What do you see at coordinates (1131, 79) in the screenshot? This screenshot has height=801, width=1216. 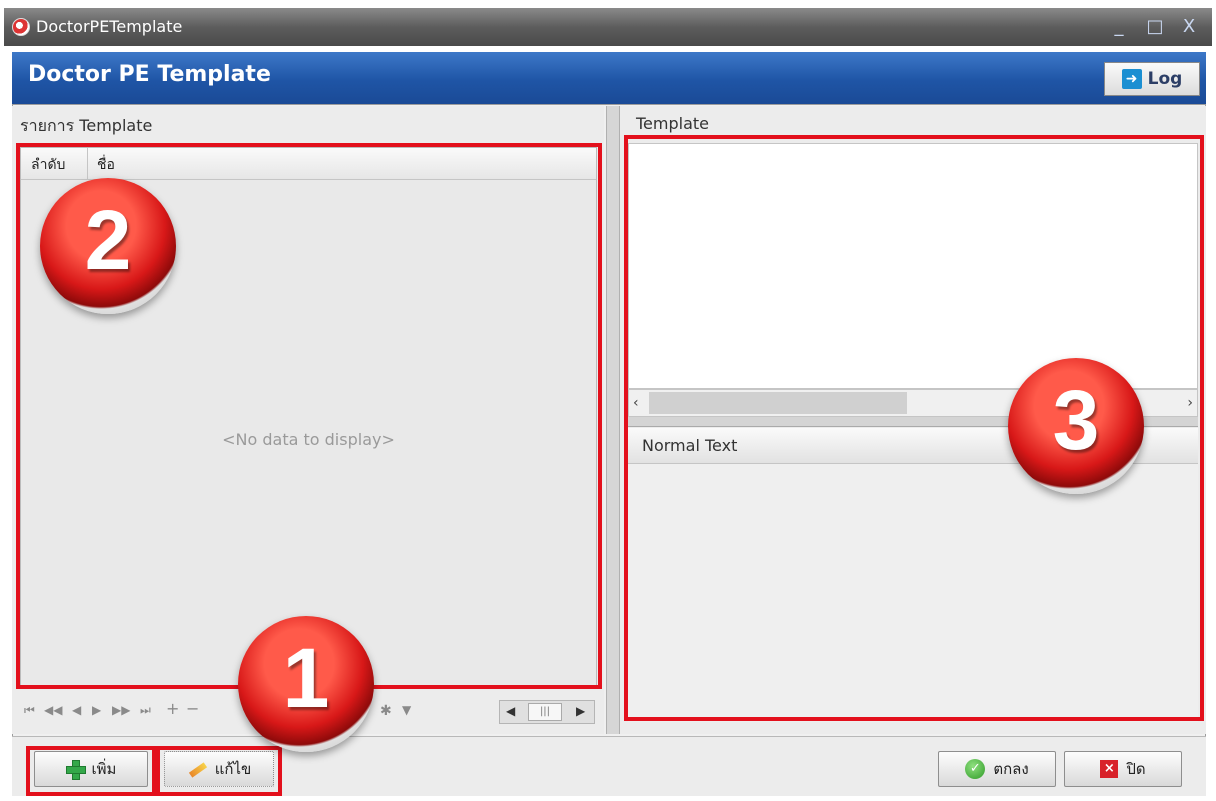 I see `log-icon: ➜` at bounding box center [1131, 79].